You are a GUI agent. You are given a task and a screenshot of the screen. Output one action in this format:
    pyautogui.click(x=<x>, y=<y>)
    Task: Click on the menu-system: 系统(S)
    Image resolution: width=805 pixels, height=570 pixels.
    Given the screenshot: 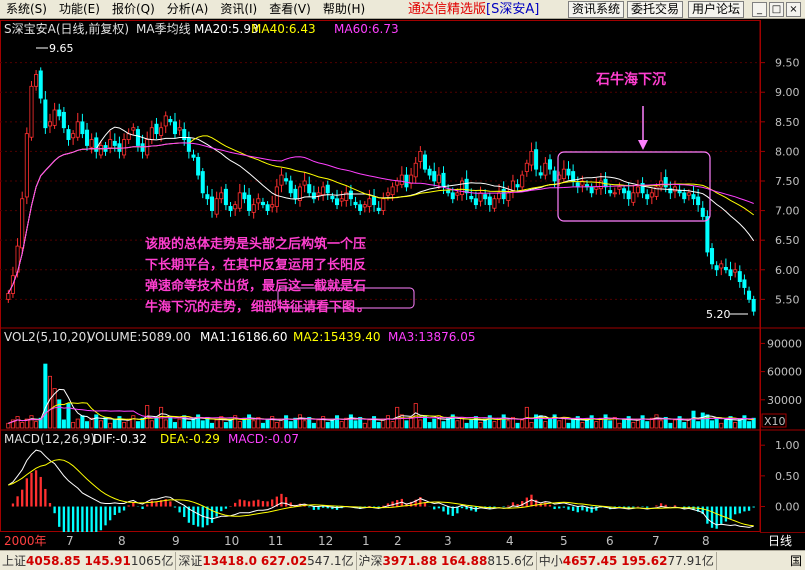 What is the action you would take?
    pyautogui.click(x=26, y=9)
    